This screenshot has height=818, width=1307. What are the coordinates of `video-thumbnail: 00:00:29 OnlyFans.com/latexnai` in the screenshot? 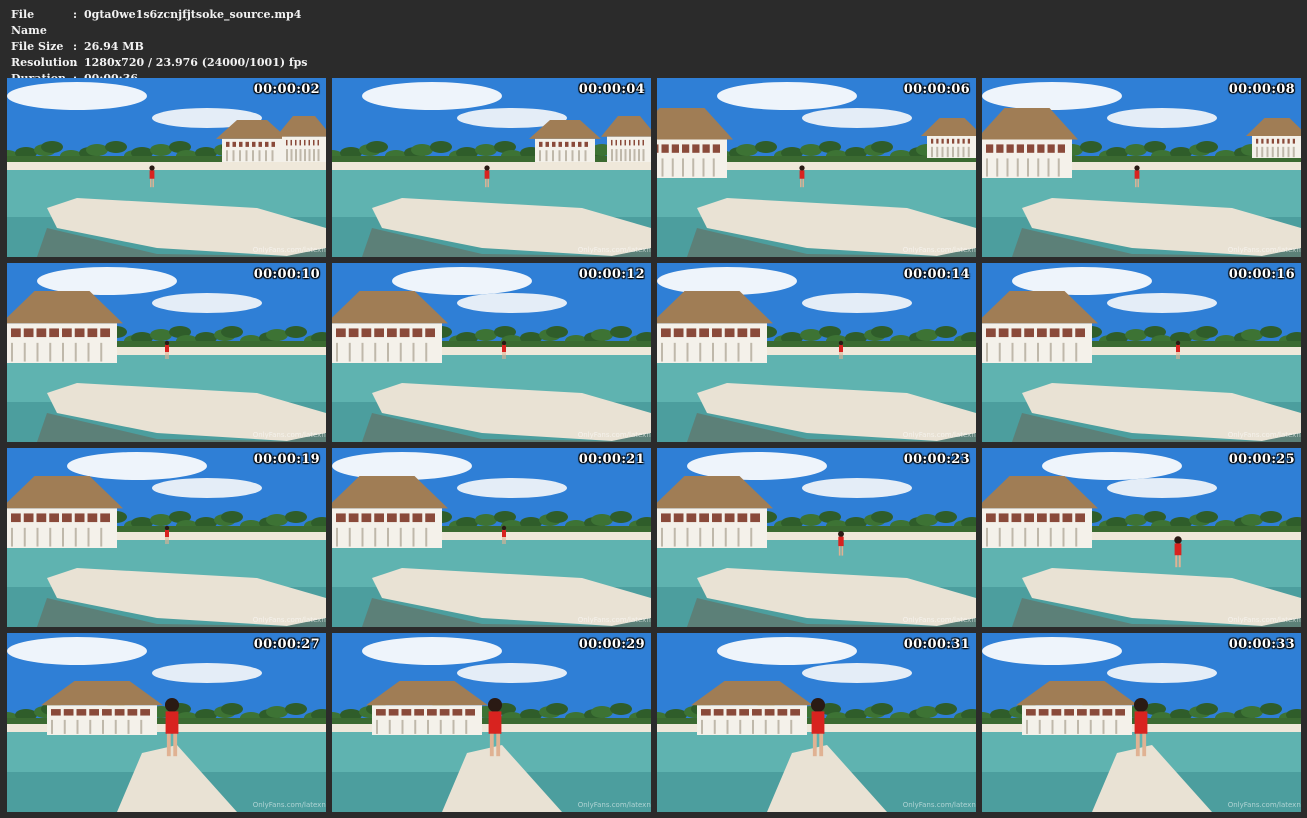 It's located at (491, 722).